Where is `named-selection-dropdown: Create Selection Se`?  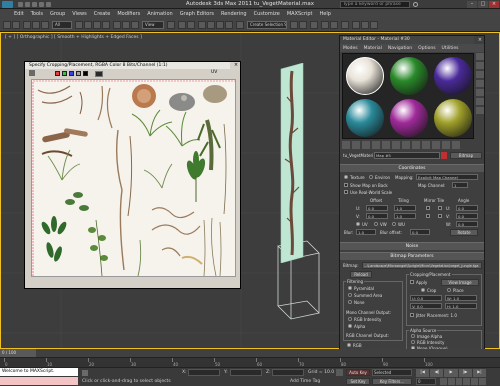 named-selection-dropdown: Create Selection Se is located at coordinates (267, 25).